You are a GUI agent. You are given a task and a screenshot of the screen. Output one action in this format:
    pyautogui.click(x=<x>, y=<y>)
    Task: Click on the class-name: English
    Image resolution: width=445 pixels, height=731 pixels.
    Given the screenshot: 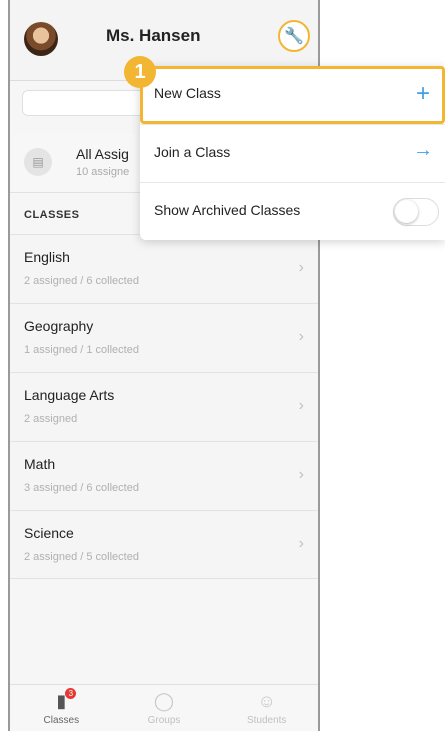 What is the action you would take?
    pyautogui.click(x=47, y=257)
    